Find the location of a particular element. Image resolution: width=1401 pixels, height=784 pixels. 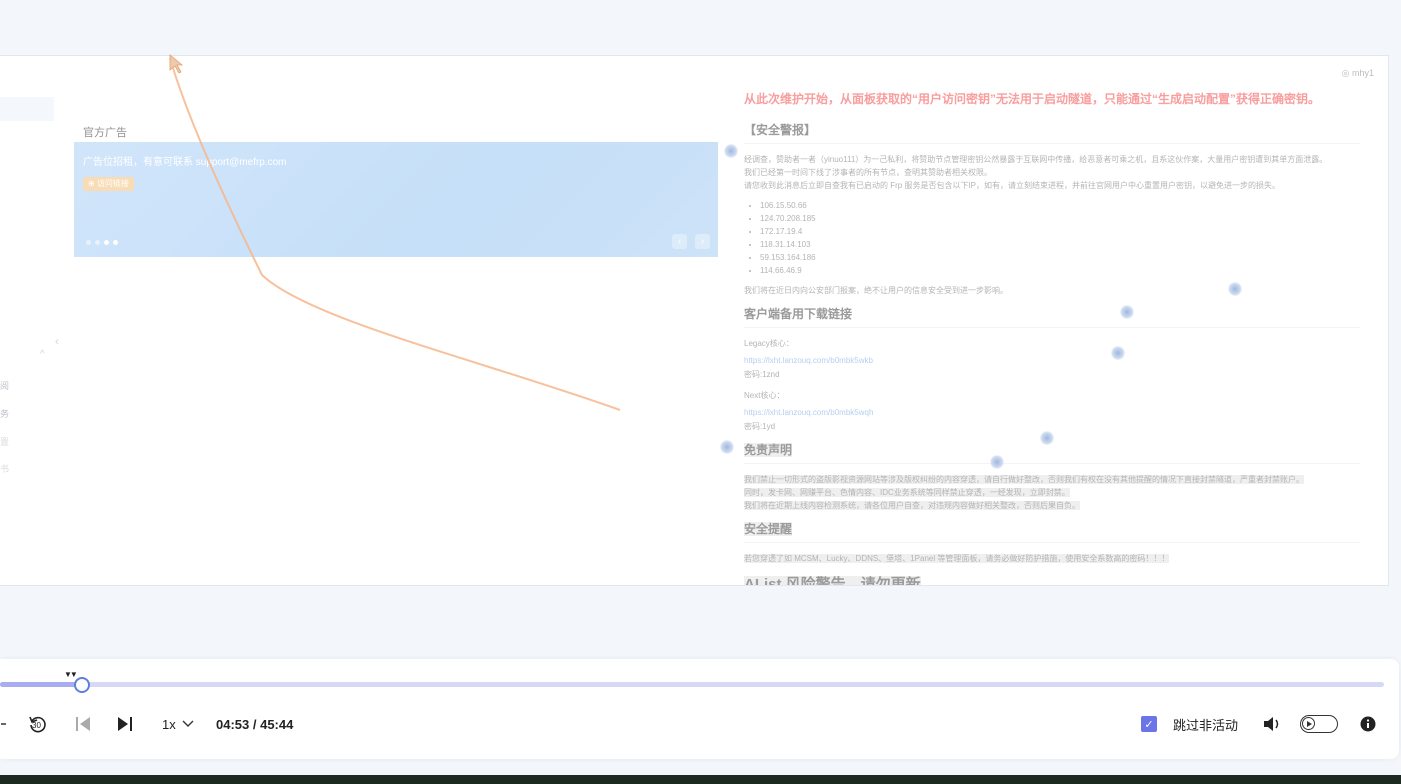

ip-item: 118.31.14.103 is located at coordinates (1060, 244).